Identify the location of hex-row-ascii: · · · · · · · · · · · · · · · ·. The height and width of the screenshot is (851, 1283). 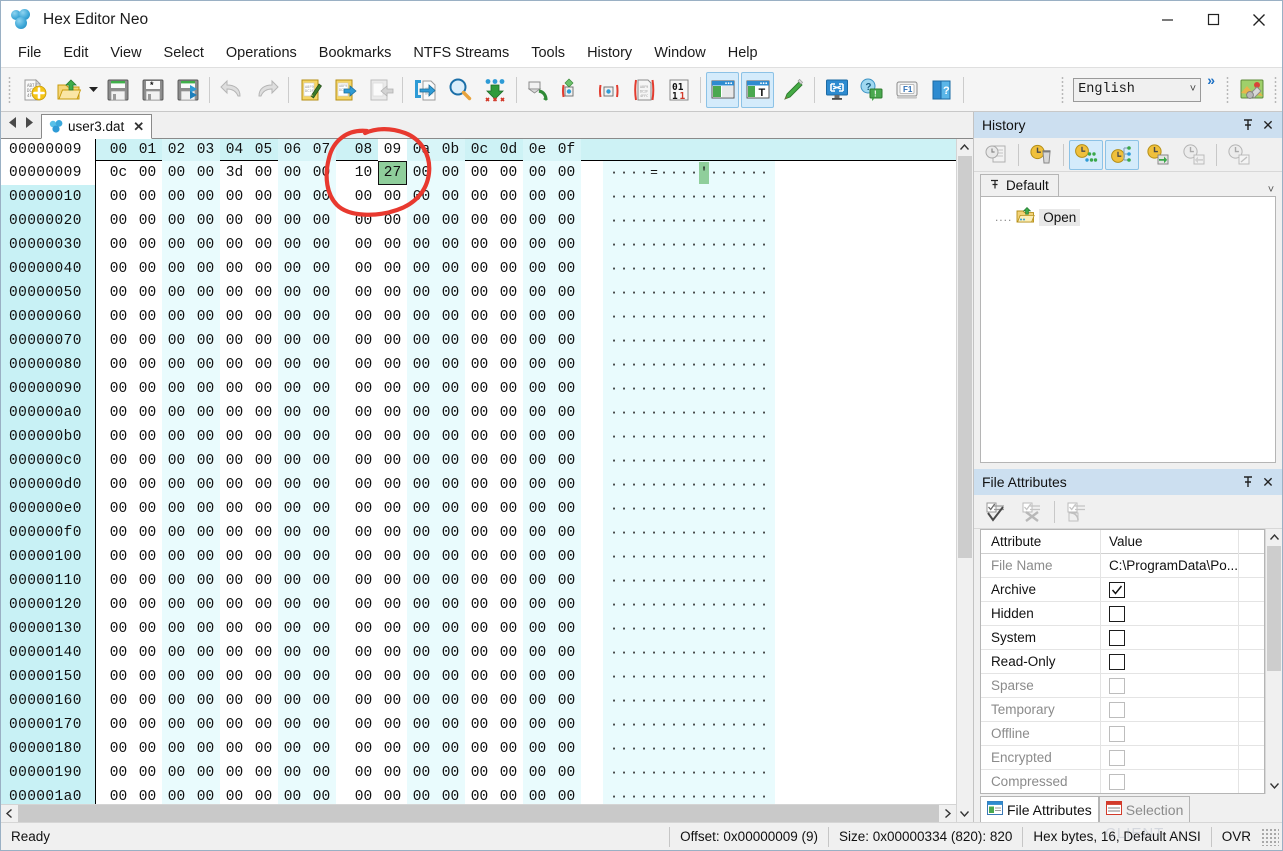
(689, 221).